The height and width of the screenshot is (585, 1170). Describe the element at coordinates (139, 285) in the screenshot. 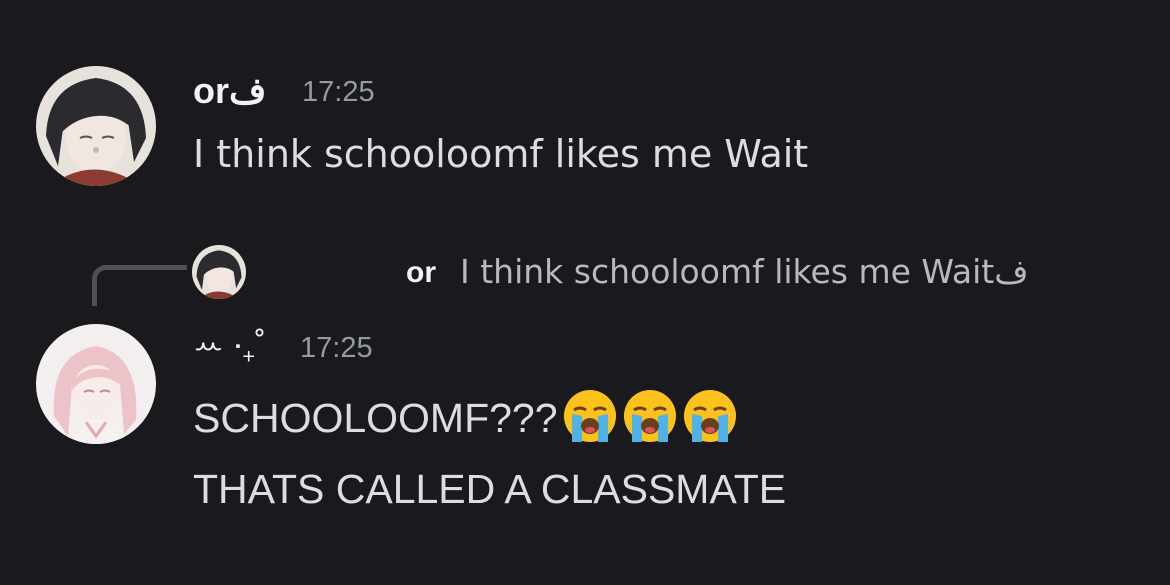

I see `reply-connector` at that location.